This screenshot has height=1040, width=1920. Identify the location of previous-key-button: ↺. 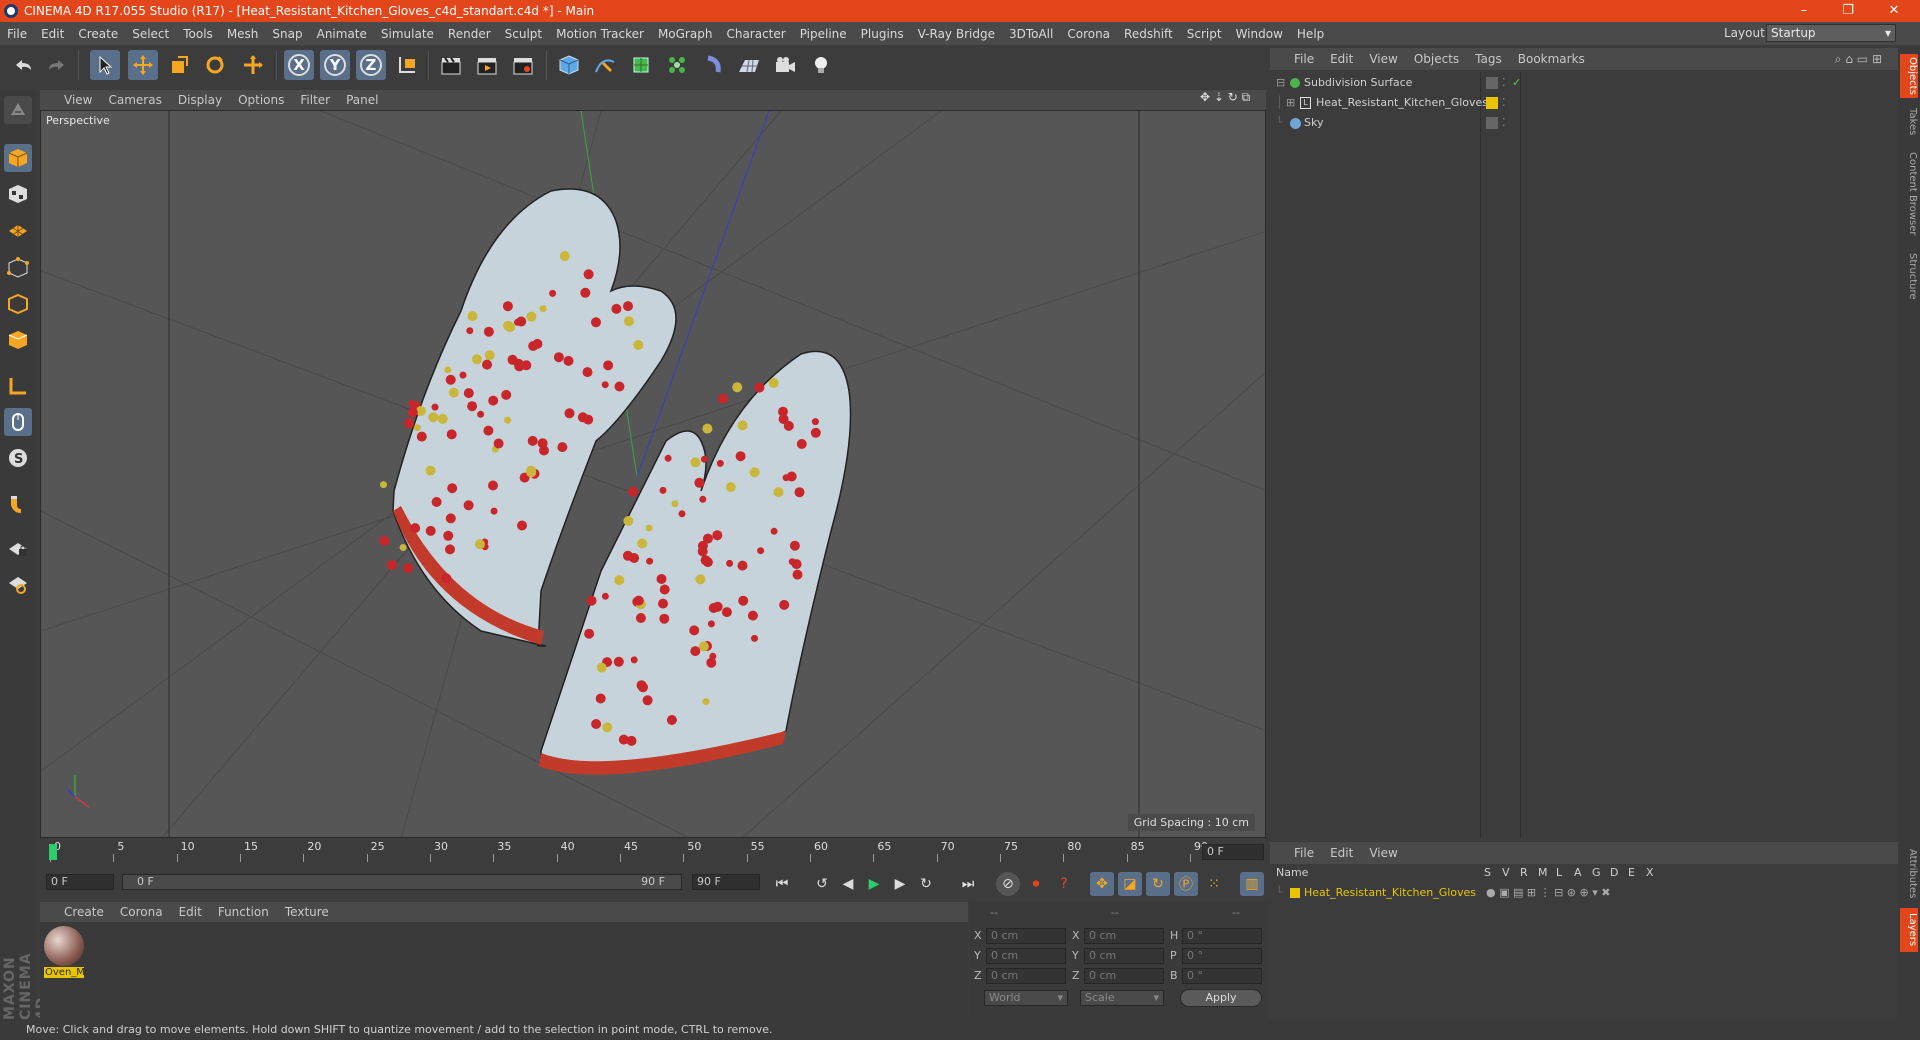
(822, 884).